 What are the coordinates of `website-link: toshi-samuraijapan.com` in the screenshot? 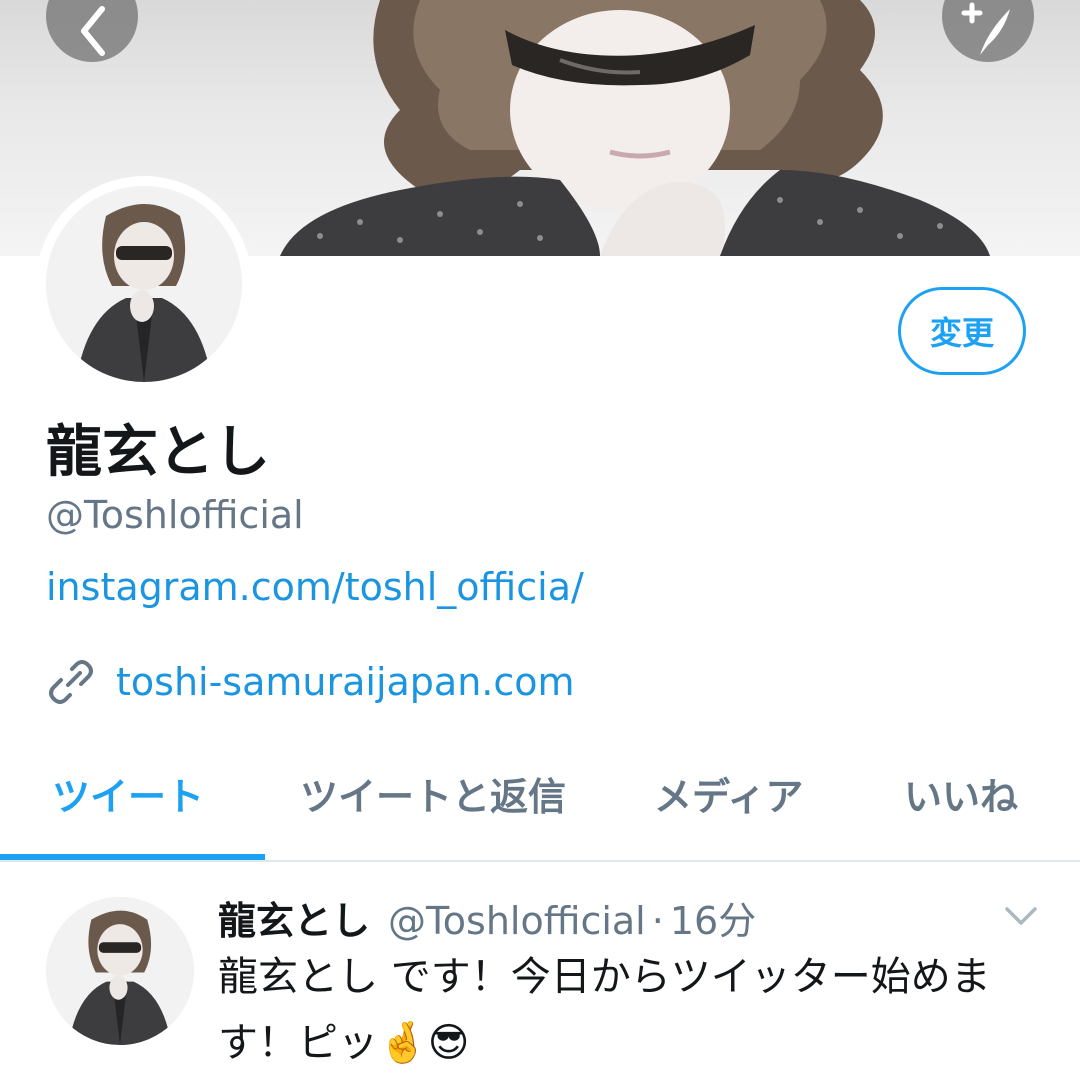 It's located at (345, 682).